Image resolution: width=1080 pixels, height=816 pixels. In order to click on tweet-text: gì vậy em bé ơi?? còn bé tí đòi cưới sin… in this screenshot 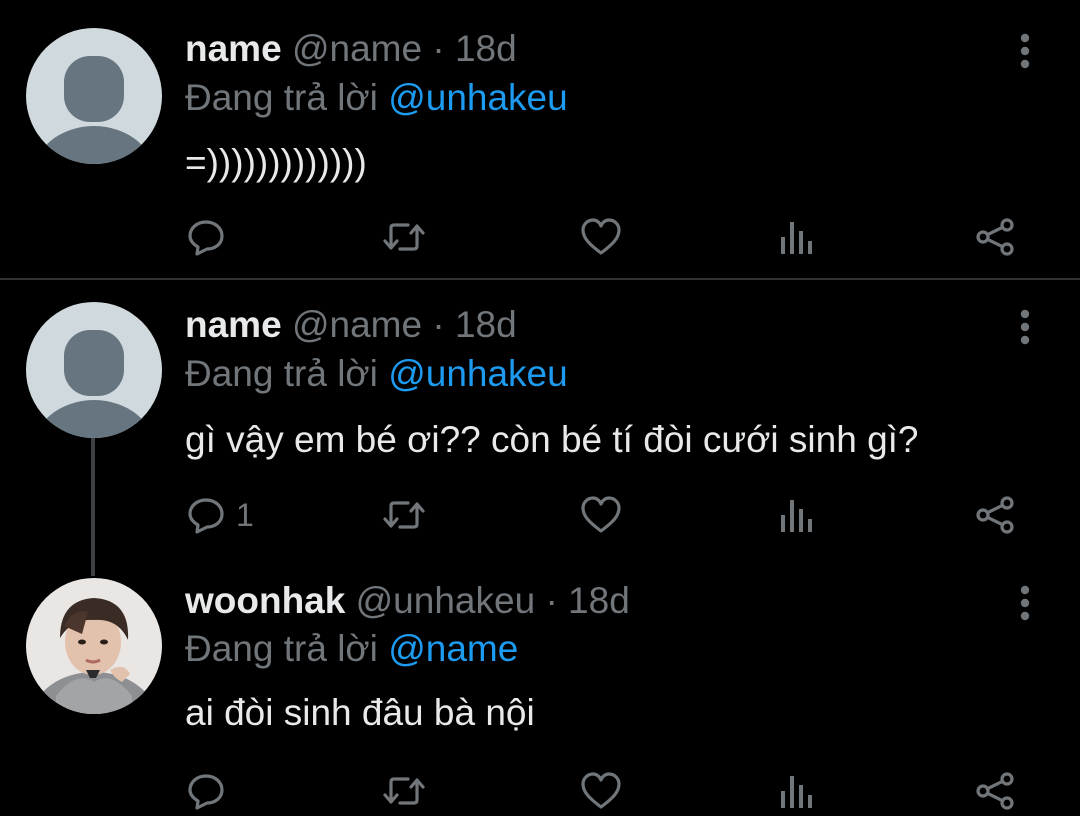, I will do `click(552, 439)`.